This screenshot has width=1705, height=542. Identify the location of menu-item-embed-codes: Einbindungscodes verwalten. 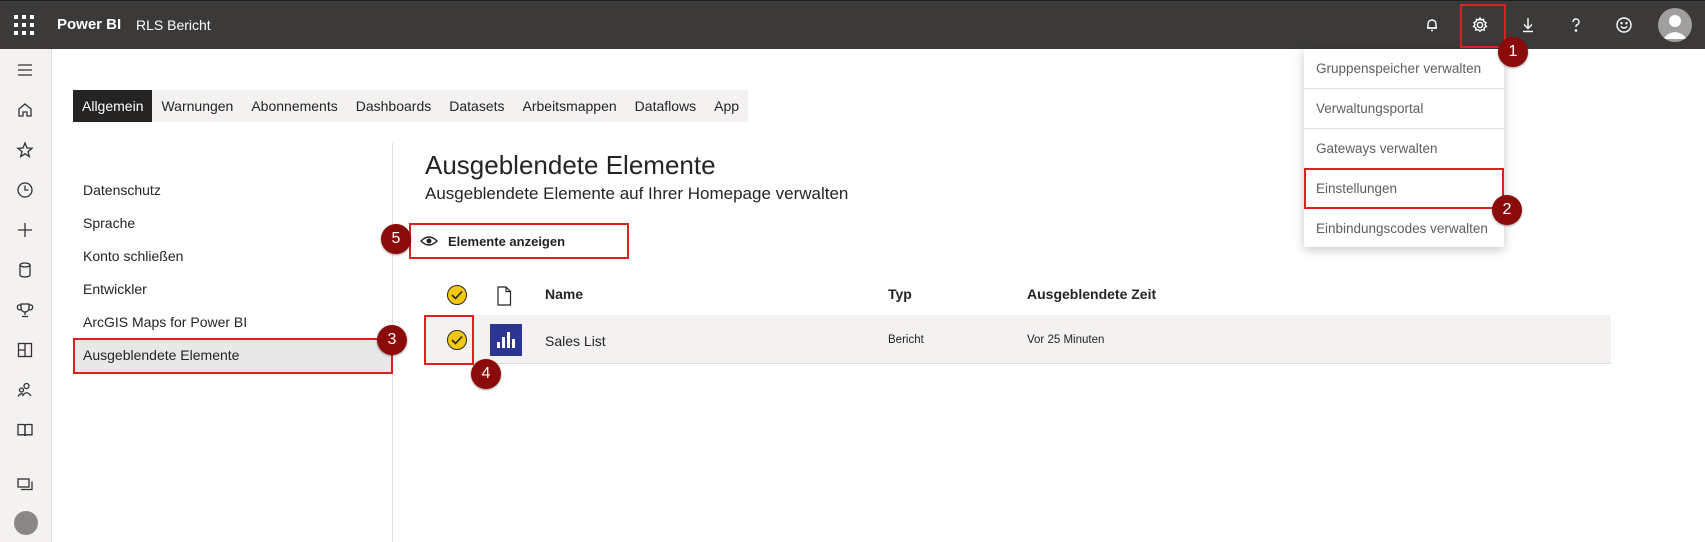
(1404, 229).